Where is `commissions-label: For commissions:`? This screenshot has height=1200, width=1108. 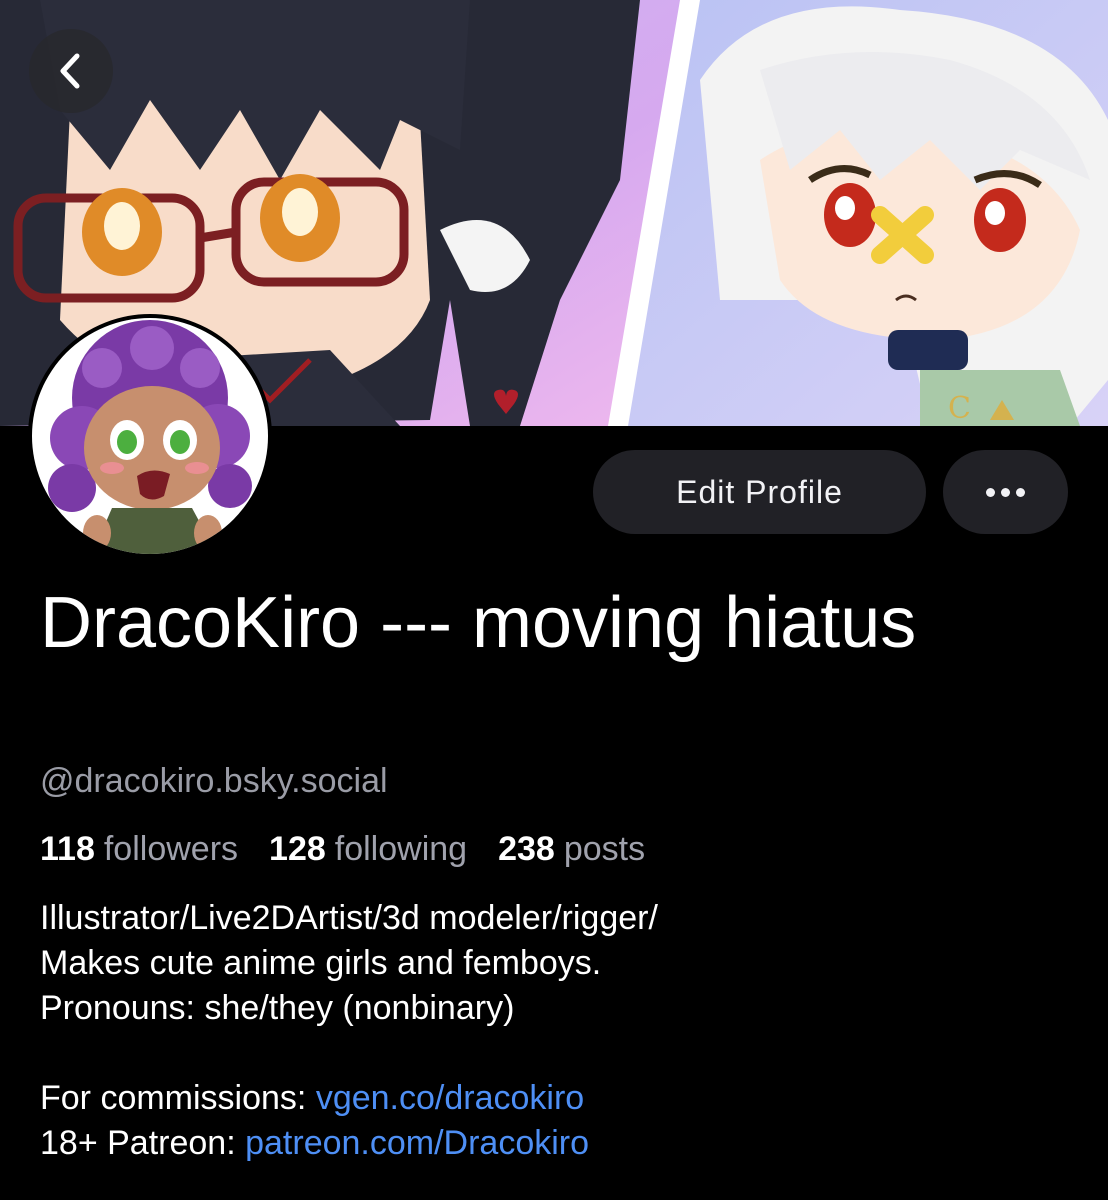
commissions-label: For commissions: is located at coordinates (178, 1098).